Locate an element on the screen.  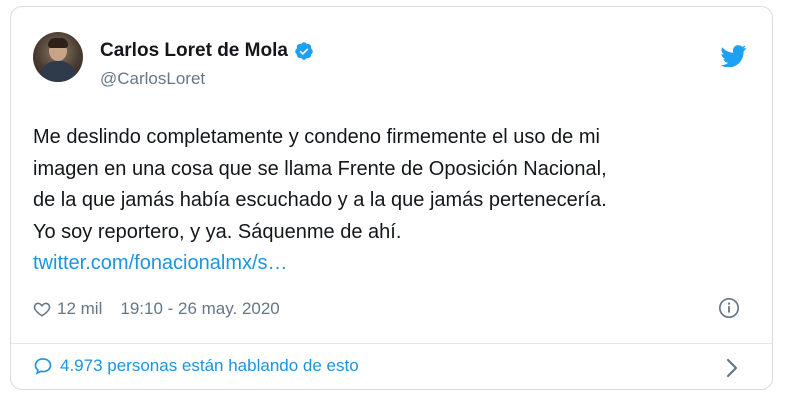
author-name-row: Carlos Loret de Mola is located at coordinates (207, 51).